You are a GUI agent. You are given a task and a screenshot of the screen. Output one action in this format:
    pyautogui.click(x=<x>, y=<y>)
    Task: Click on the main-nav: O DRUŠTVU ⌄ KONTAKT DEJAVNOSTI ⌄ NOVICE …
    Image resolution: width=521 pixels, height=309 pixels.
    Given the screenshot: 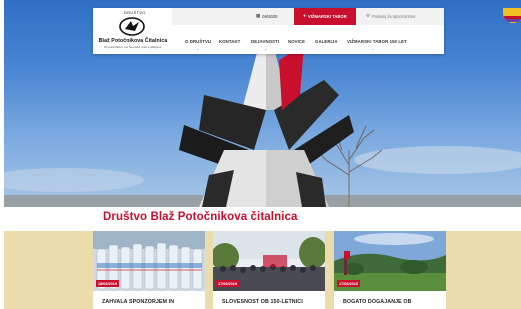 What is the action you would take?
    pyautogui.click(x=308, y=42)
    